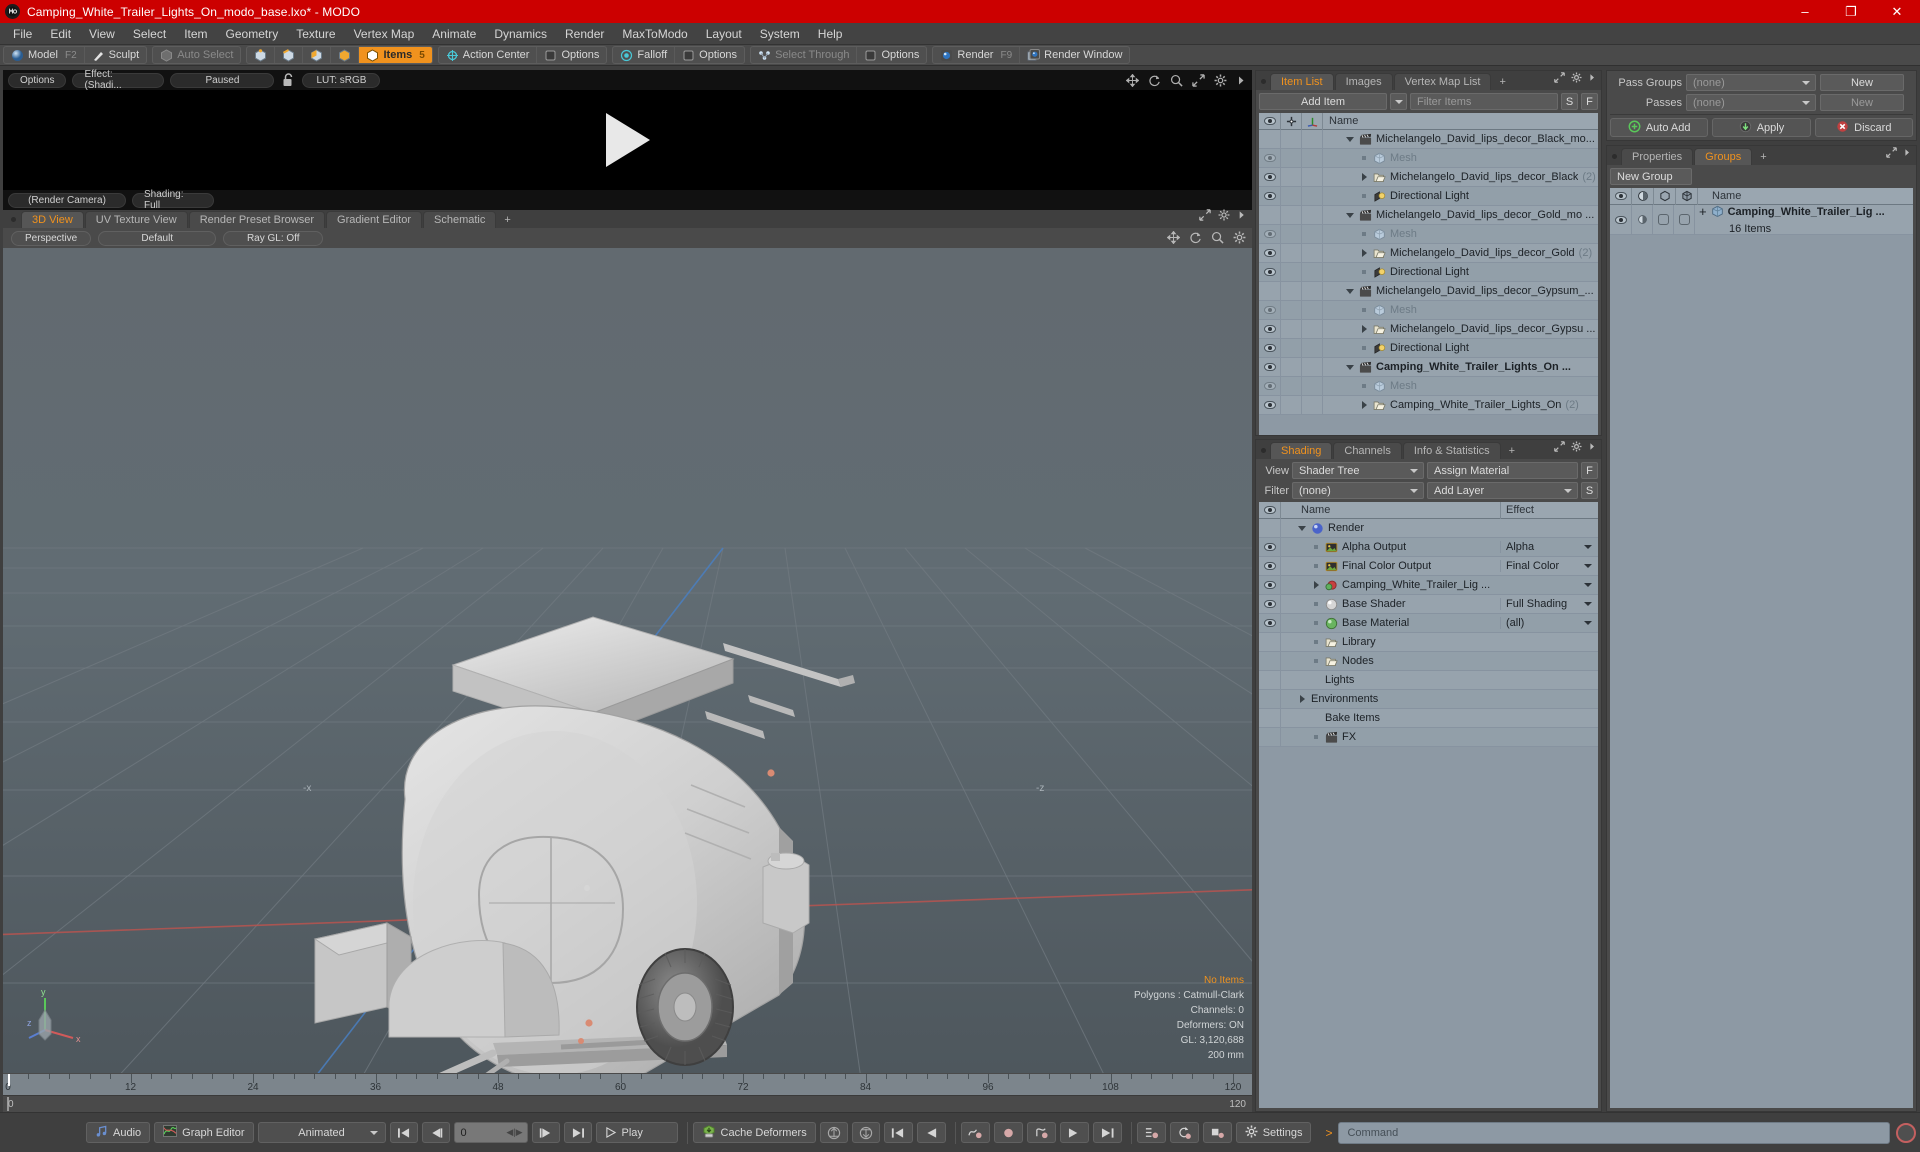 Image resolution: width=1920 pixels, height=1152 pixels. What do you see at coordinates (341, 80) in the screenshot?
I see `preview-lut-button: LUT: sRGB` at bounding box center [341, 80].